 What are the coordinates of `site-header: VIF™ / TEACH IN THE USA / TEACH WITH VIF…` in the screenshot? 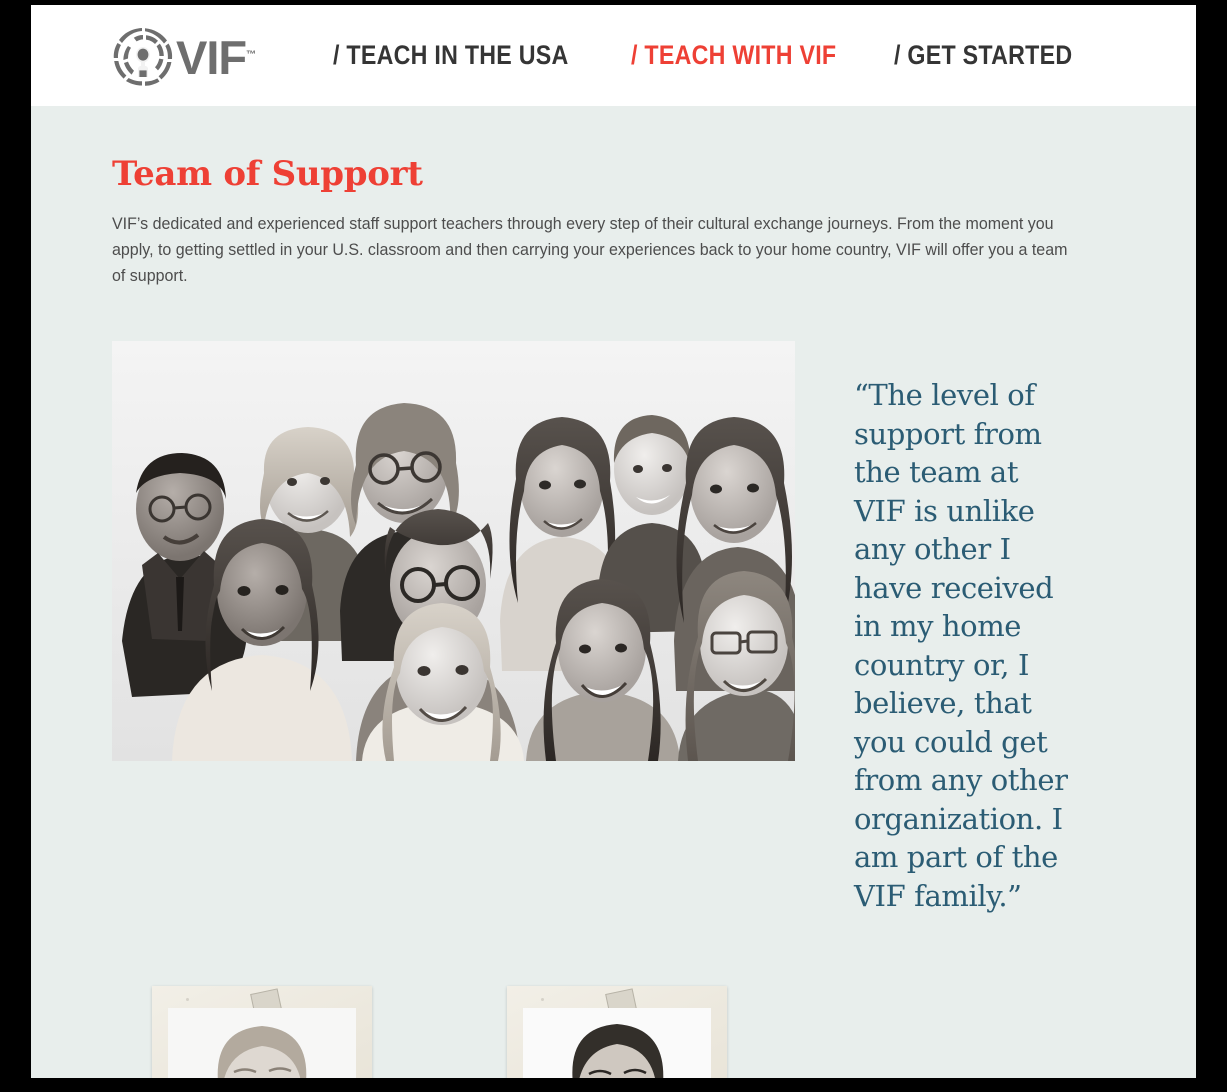 It's located at (613, 55).